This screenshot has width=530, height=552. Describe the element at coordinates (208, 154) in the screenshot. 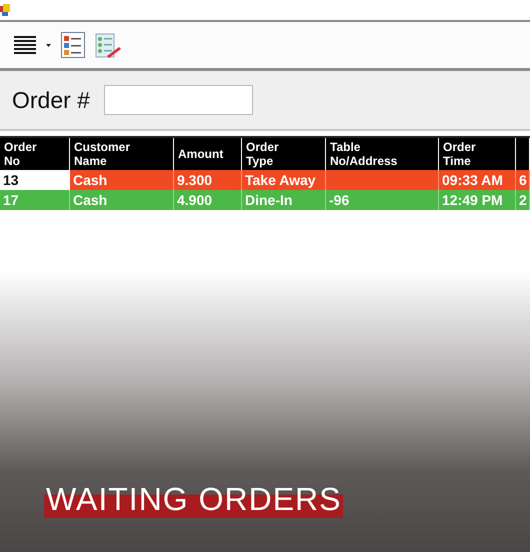

I see `column-header: Amount` at that location.